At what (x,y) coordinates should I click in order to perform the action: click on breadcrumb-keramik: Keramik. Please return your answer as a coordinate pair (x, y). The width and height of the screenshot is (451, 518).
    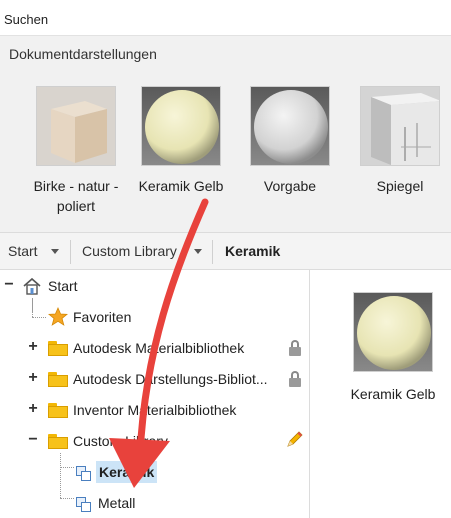
    Looking at the image, I should click on (252, 251).